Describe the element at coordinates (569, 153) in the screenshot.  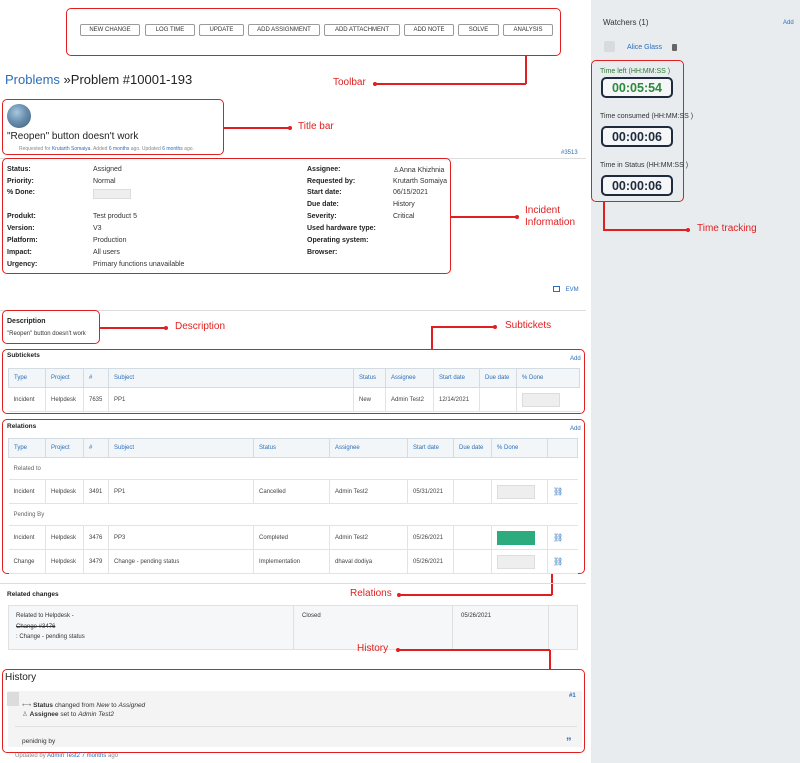
I see `ticket-ref-link: #3513` at that location.